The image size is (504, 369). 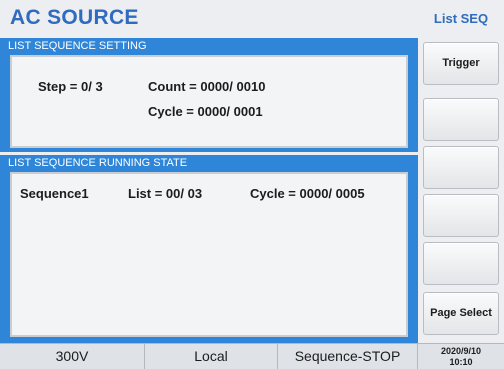 I want to click on header: AC SOURCE, so click(x=209, y=19).